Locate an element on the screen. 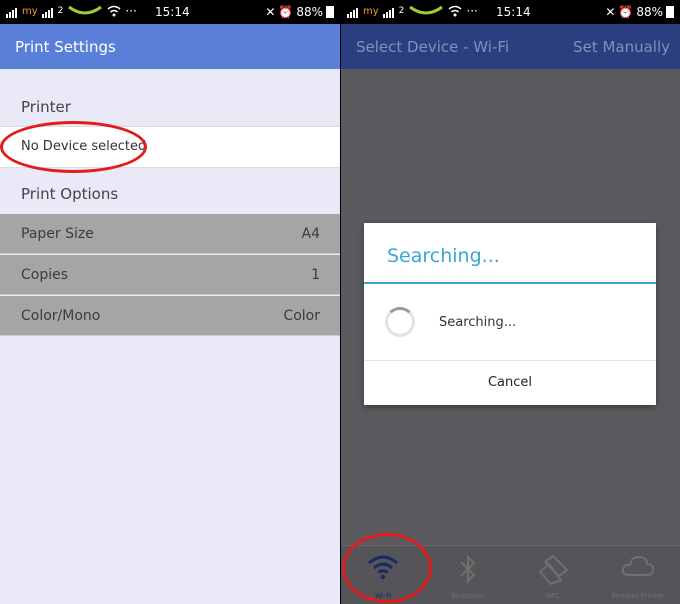 The width and height of the screenshot is (680, 604). set-manually-button: Set Manually is located at coordinates (626, 47).